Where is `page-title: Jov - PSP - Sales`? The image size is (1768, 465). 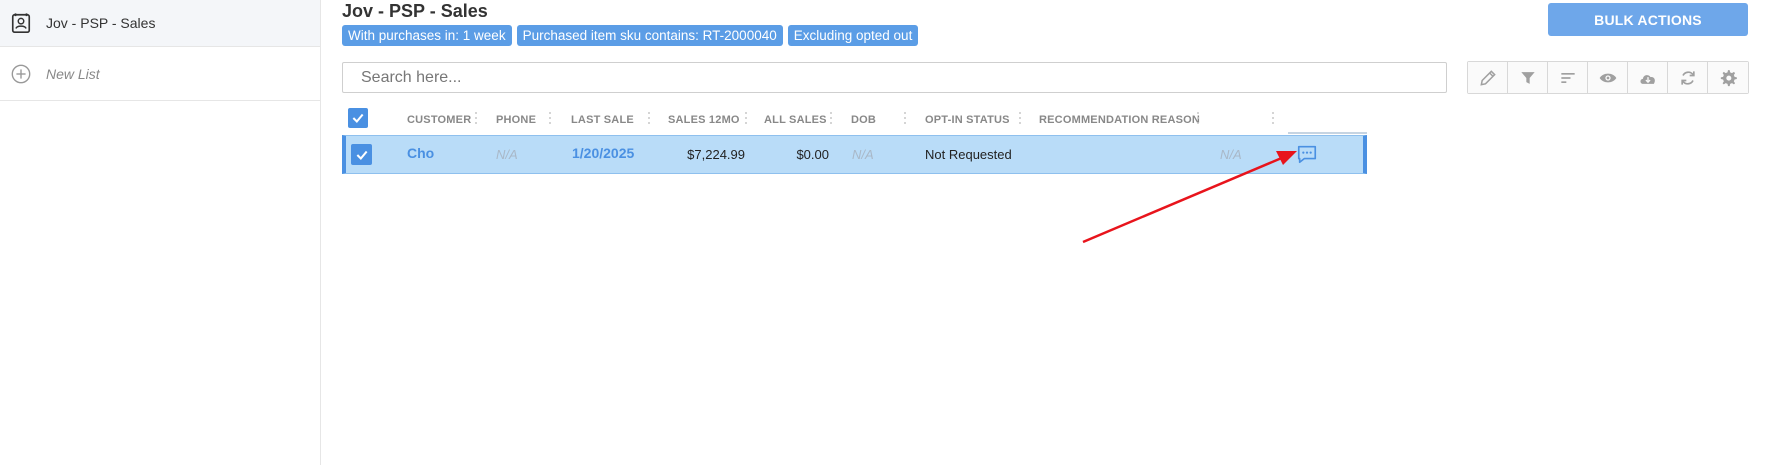 page-title: Jov - PSP - Sales is located at coordinates (415, 11).